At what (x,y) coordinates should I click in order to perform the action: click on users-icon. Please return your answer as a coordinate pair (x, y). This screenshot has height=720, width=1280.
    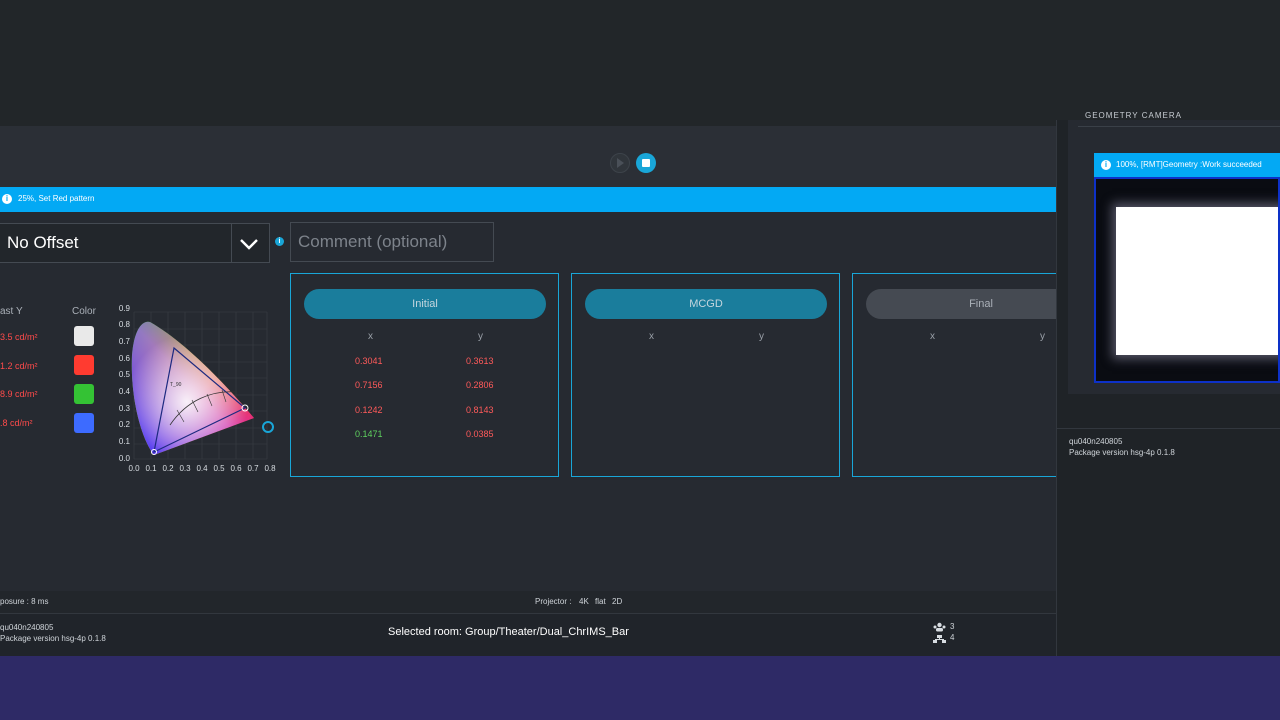
    Looking at the image, I should click on (939, 633).